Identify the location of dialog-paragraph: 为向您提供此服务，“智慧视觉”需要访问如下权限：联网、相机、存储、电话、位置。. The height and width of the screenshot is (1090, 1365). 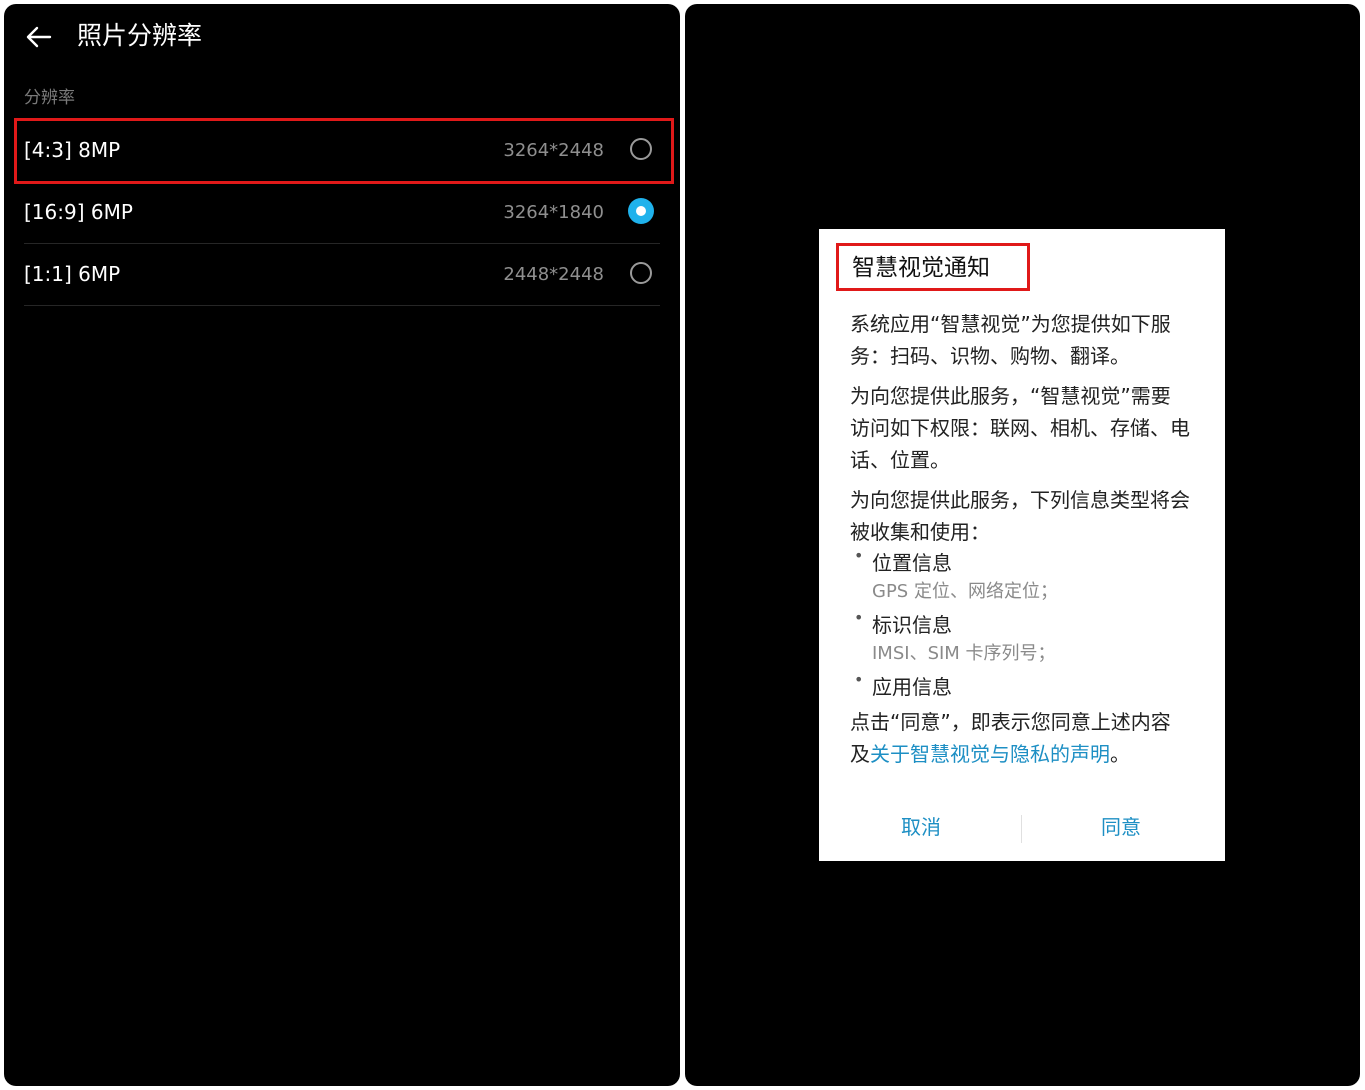
(1020, 428).